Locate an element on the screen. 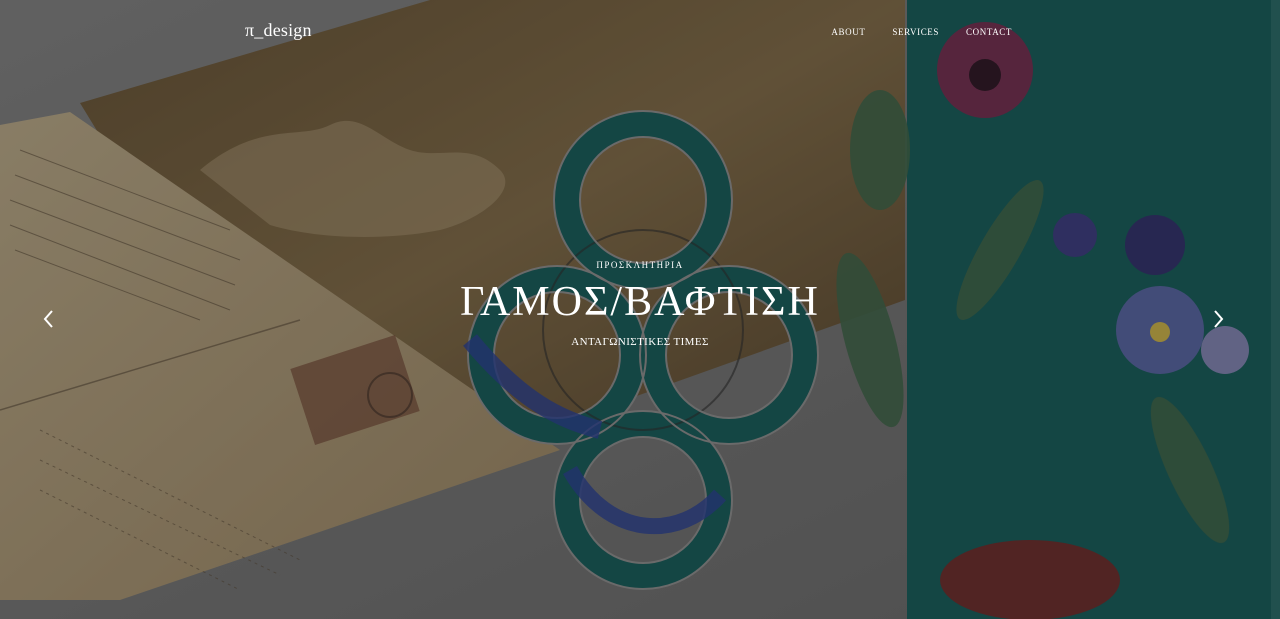 The height and width of the screenshot is (619, 1280). site-logo: π_design is located at coordinates (278, 30).